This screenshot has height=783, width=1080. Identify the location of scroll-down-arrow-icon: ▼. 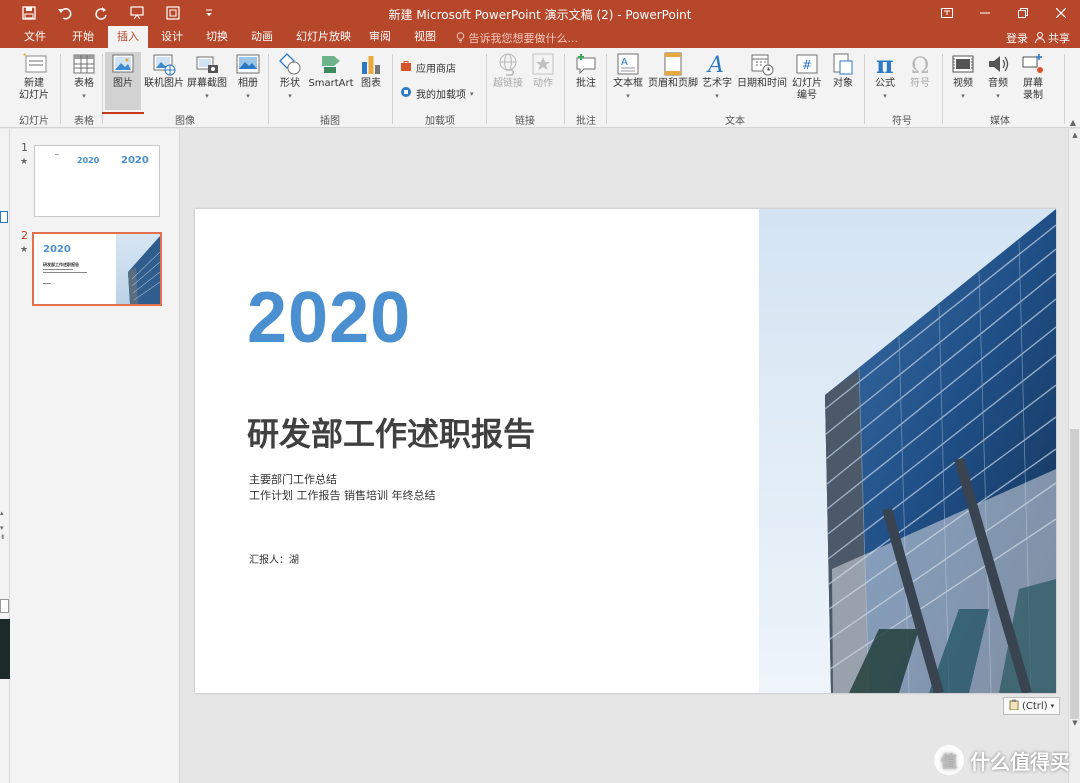
(1075, 723).